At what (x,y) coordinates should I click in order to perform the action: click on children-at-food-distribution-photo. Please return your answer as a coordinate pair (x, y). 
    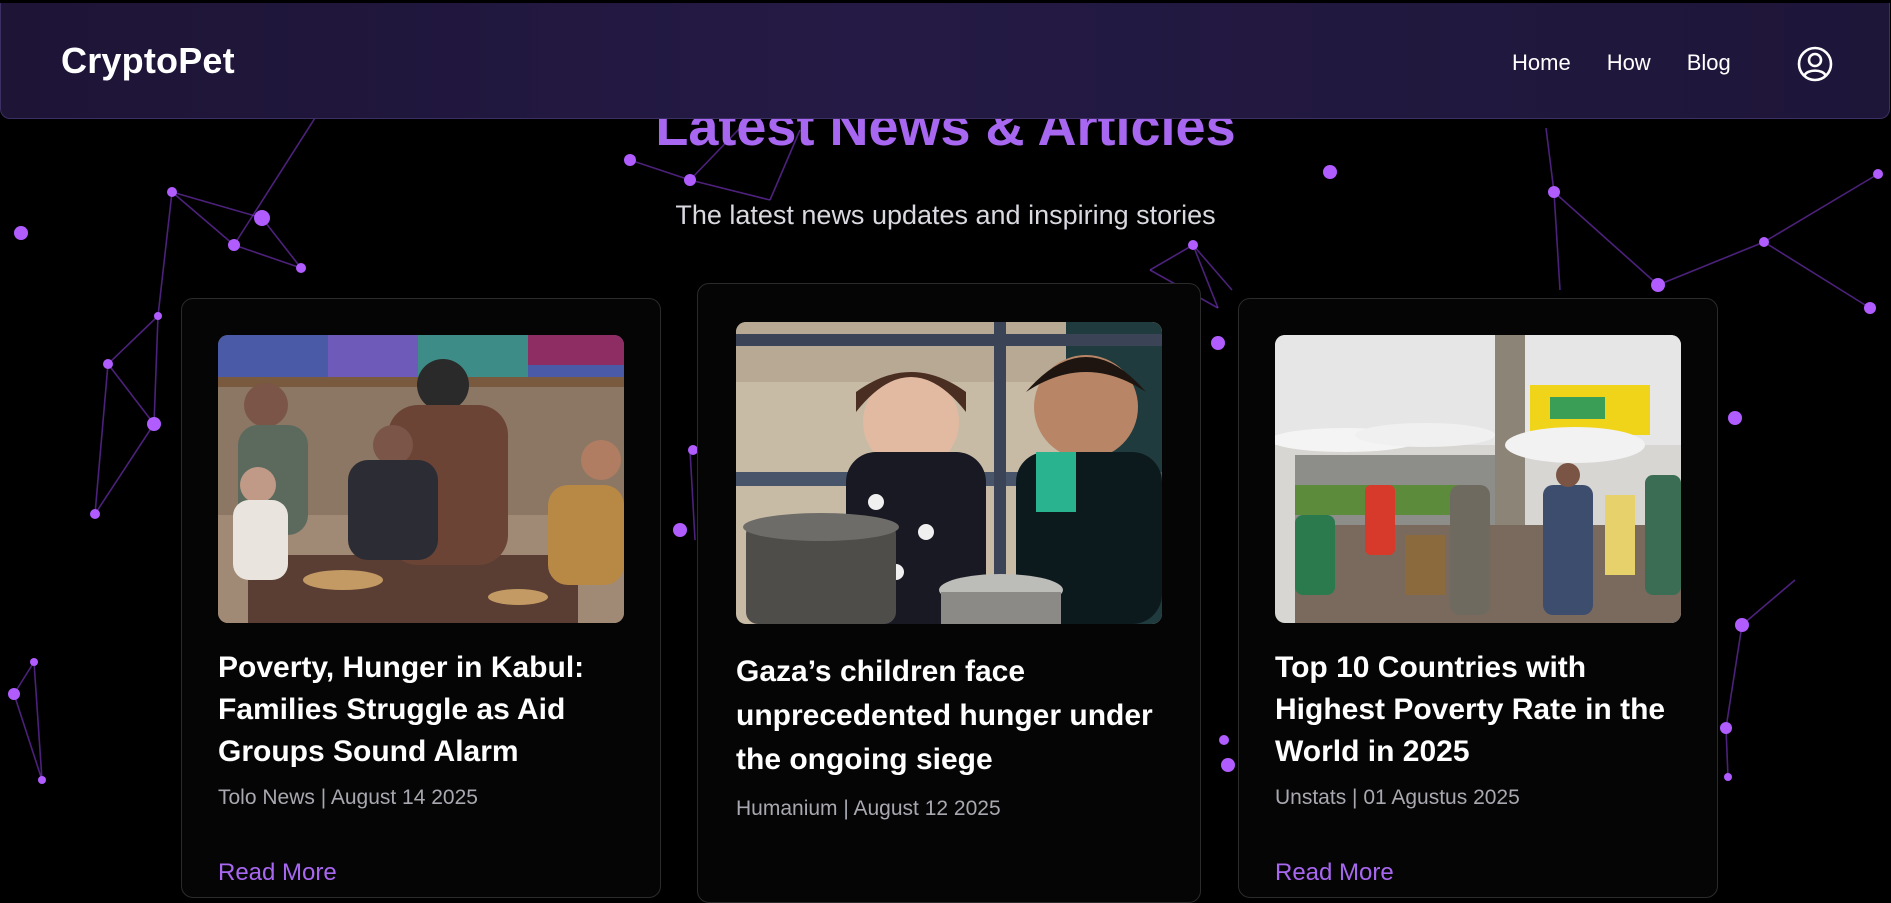
    Looking at the image, I should click on (949, 473).